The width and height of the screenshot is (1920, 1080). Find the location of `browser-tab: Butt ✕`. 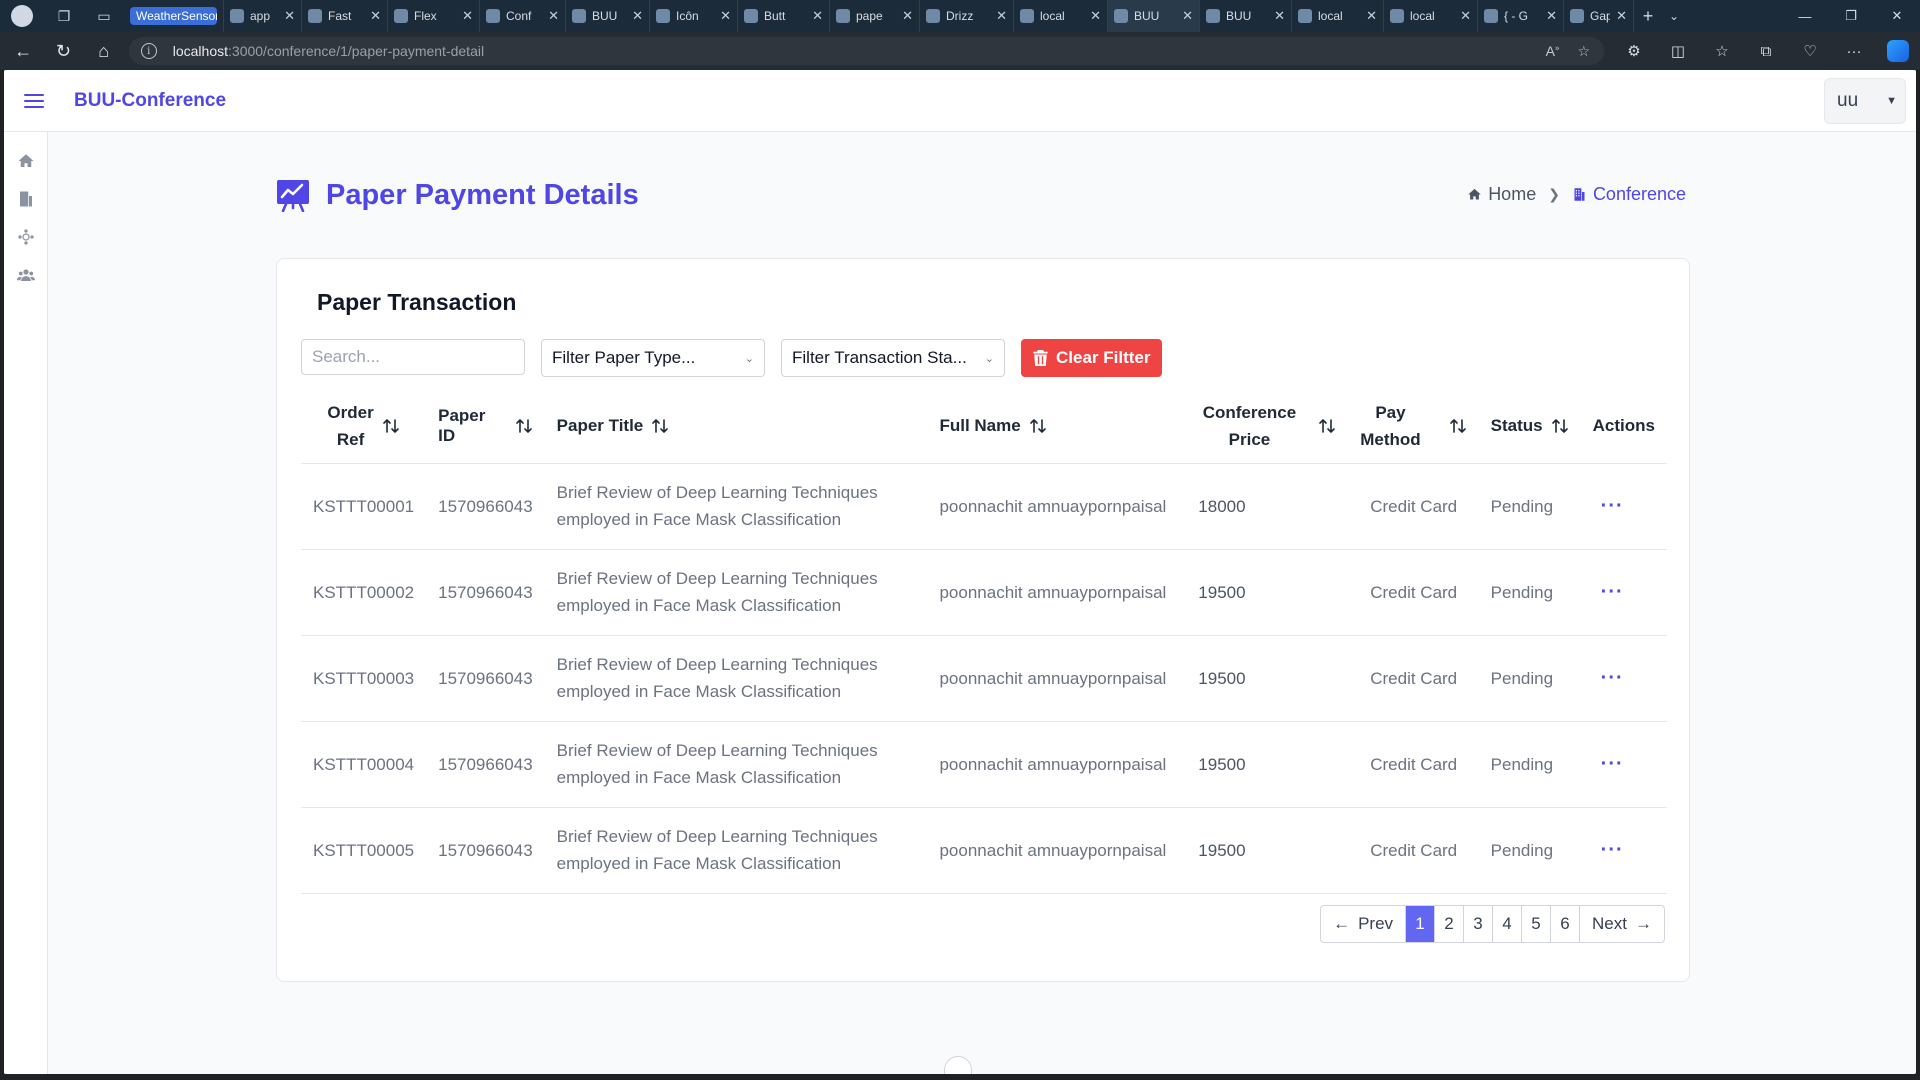

browser-tab: Butt ✕ is located at coordinates (784, 16).